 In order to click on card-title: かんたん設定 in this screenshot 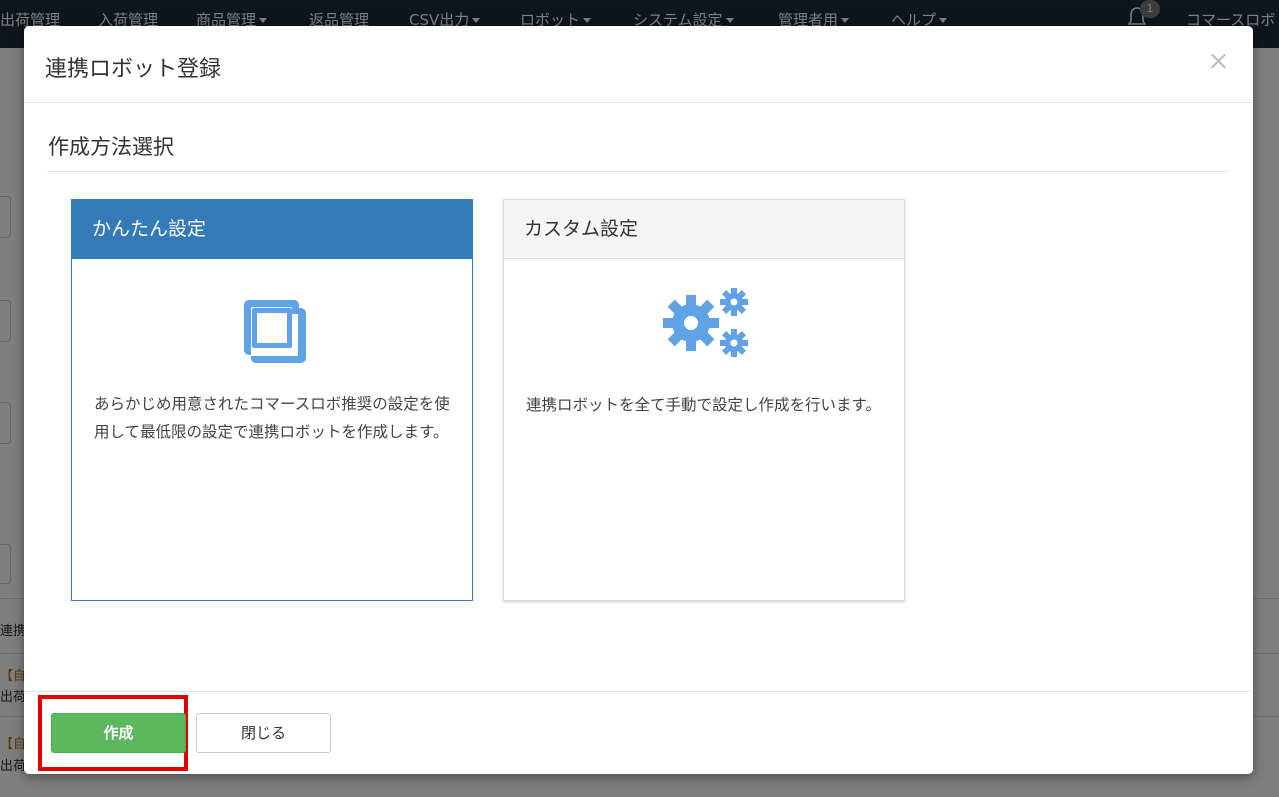, I will do `click(272, 229)`.